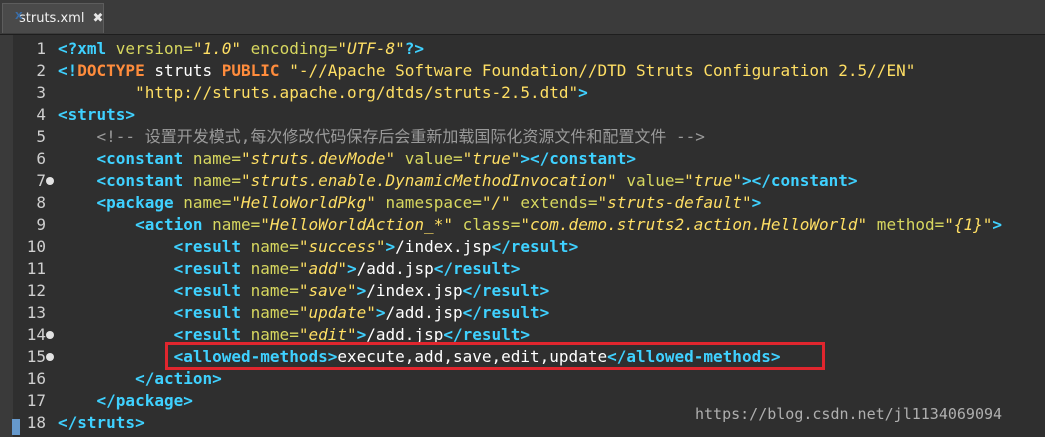  Describe the element at coordinates (41, 202) in the screenshot. I see `line-number: 8` at that location.